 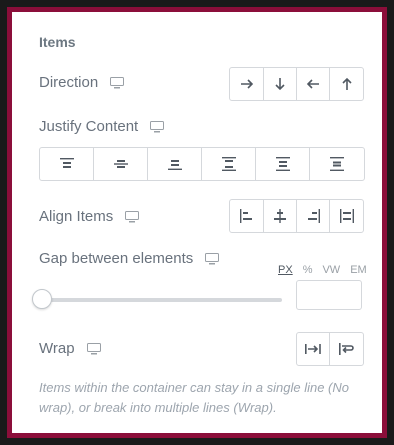 I want to click on arrow-up-icon, so click(x=347, y=84).